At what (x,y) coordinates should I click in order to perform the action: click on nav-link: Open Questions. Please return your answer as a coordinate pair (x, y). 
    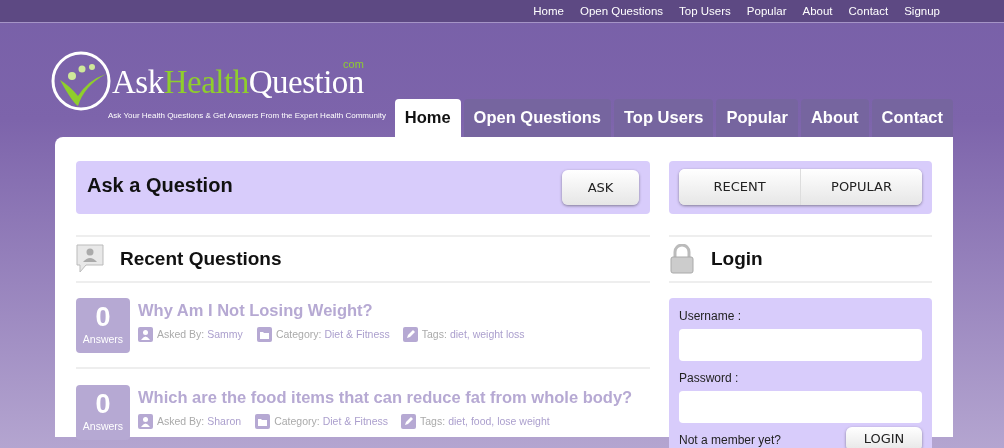
    Looking at the image, I should click on (621, 11).